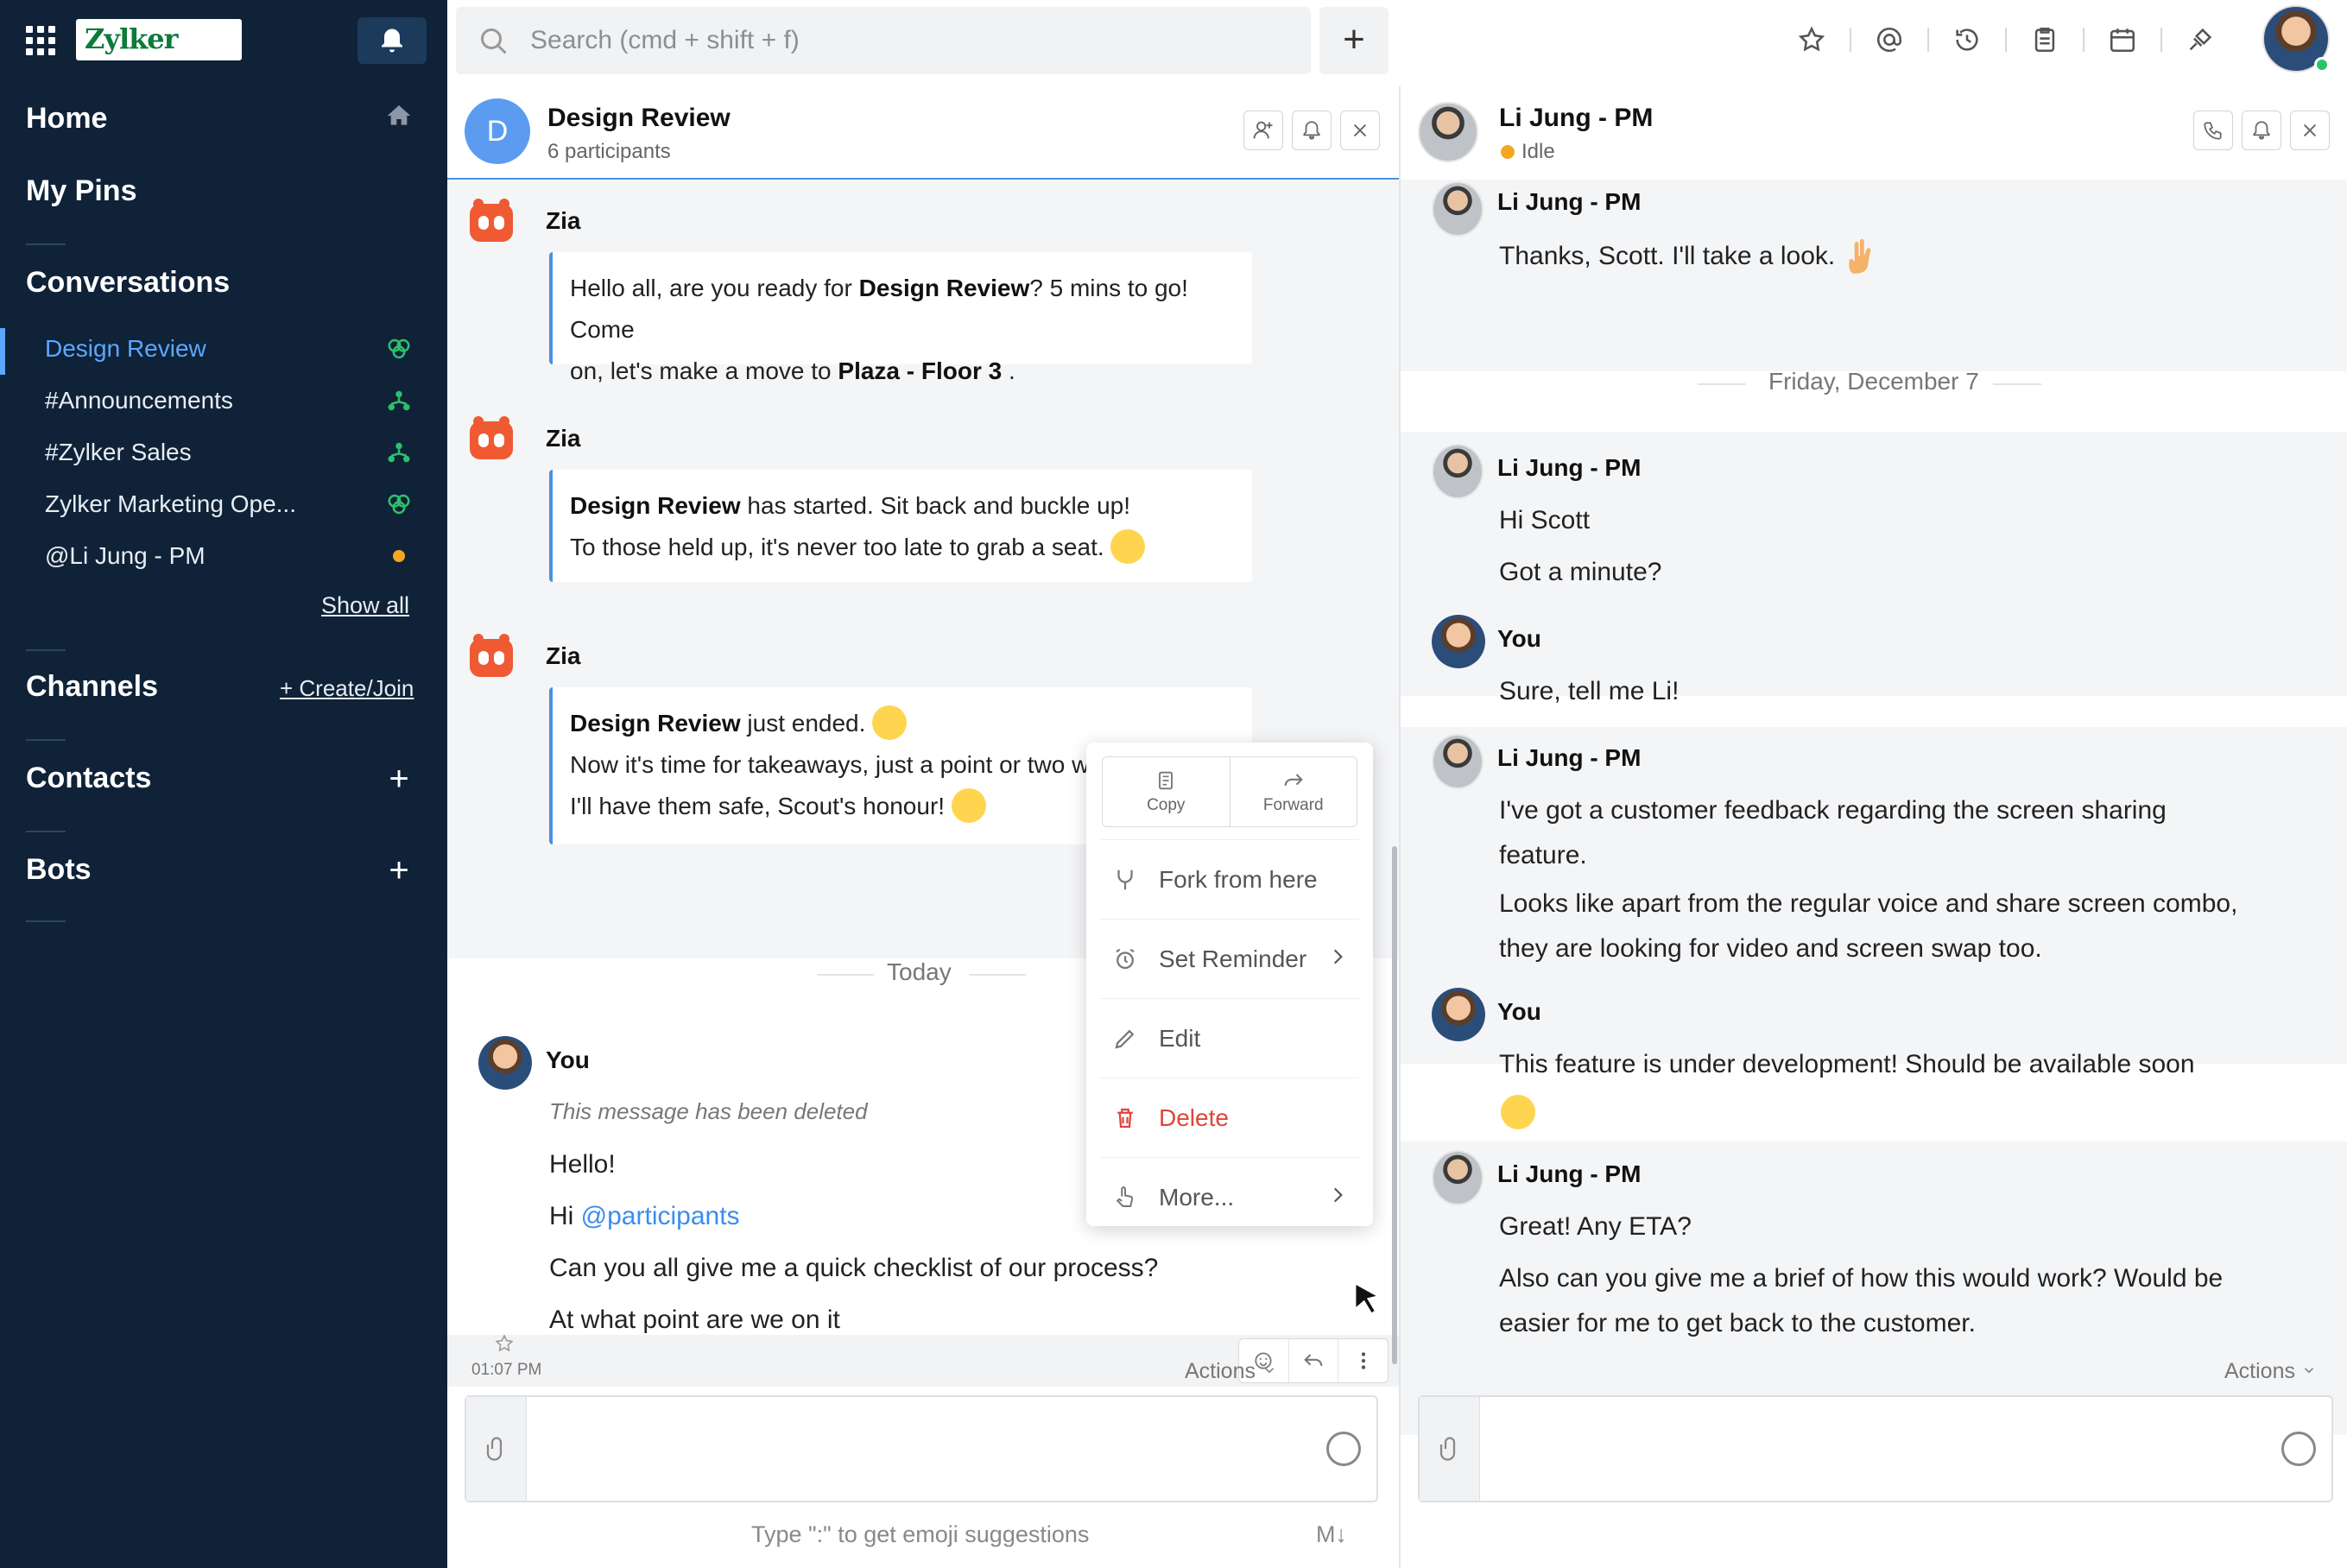  Describe the element at coordinates (1331, 1534) in the screenshot. I see `markdown-toggle: M↓` at that location.